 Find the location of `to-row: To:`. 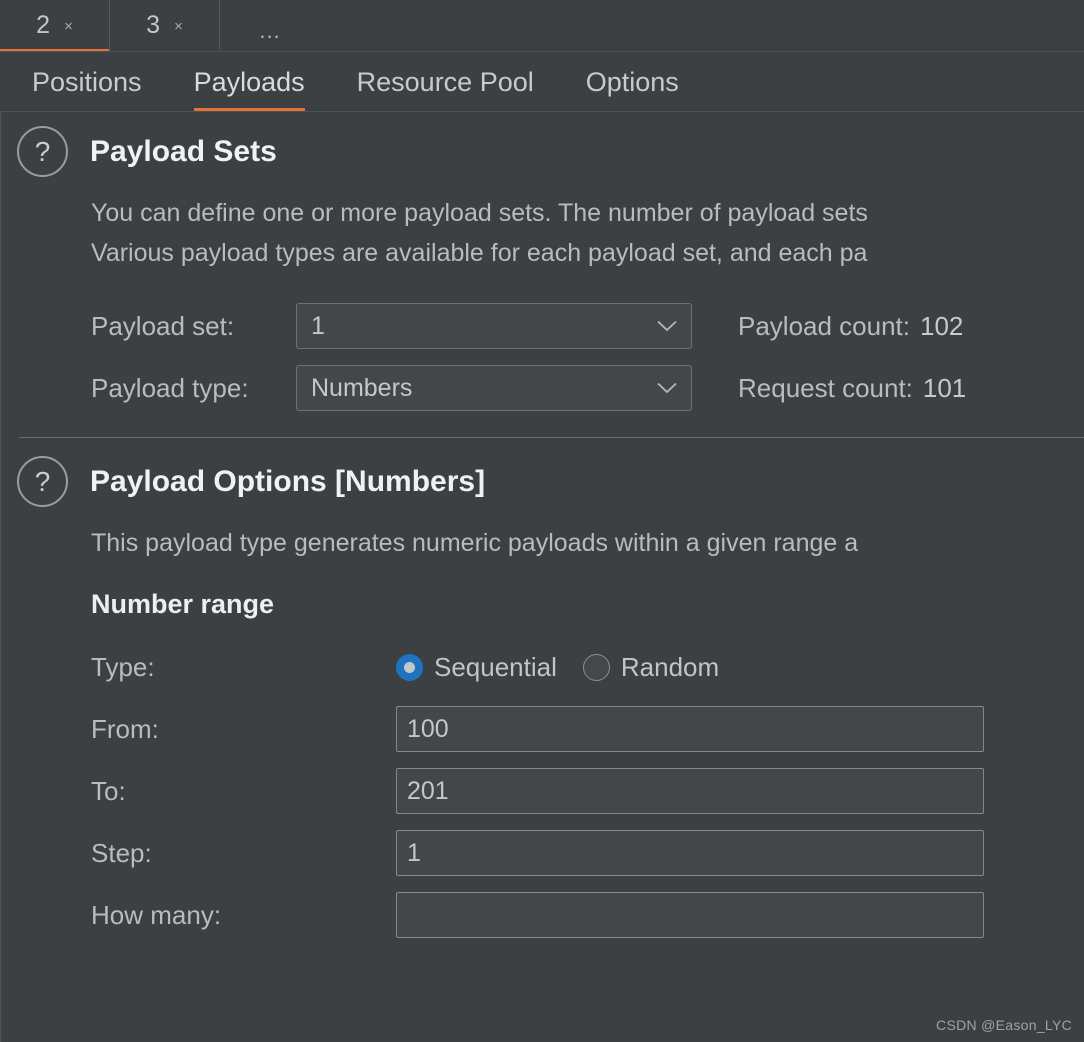

to-row: To: is located at coordinates (587, 791).